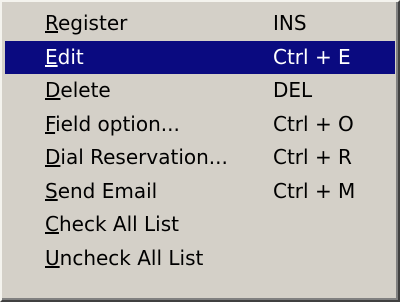 The height and width of the screenshot is (302, 400). I want to click on menu-item-shortcut: Ctrl + R, so click(312, 157).